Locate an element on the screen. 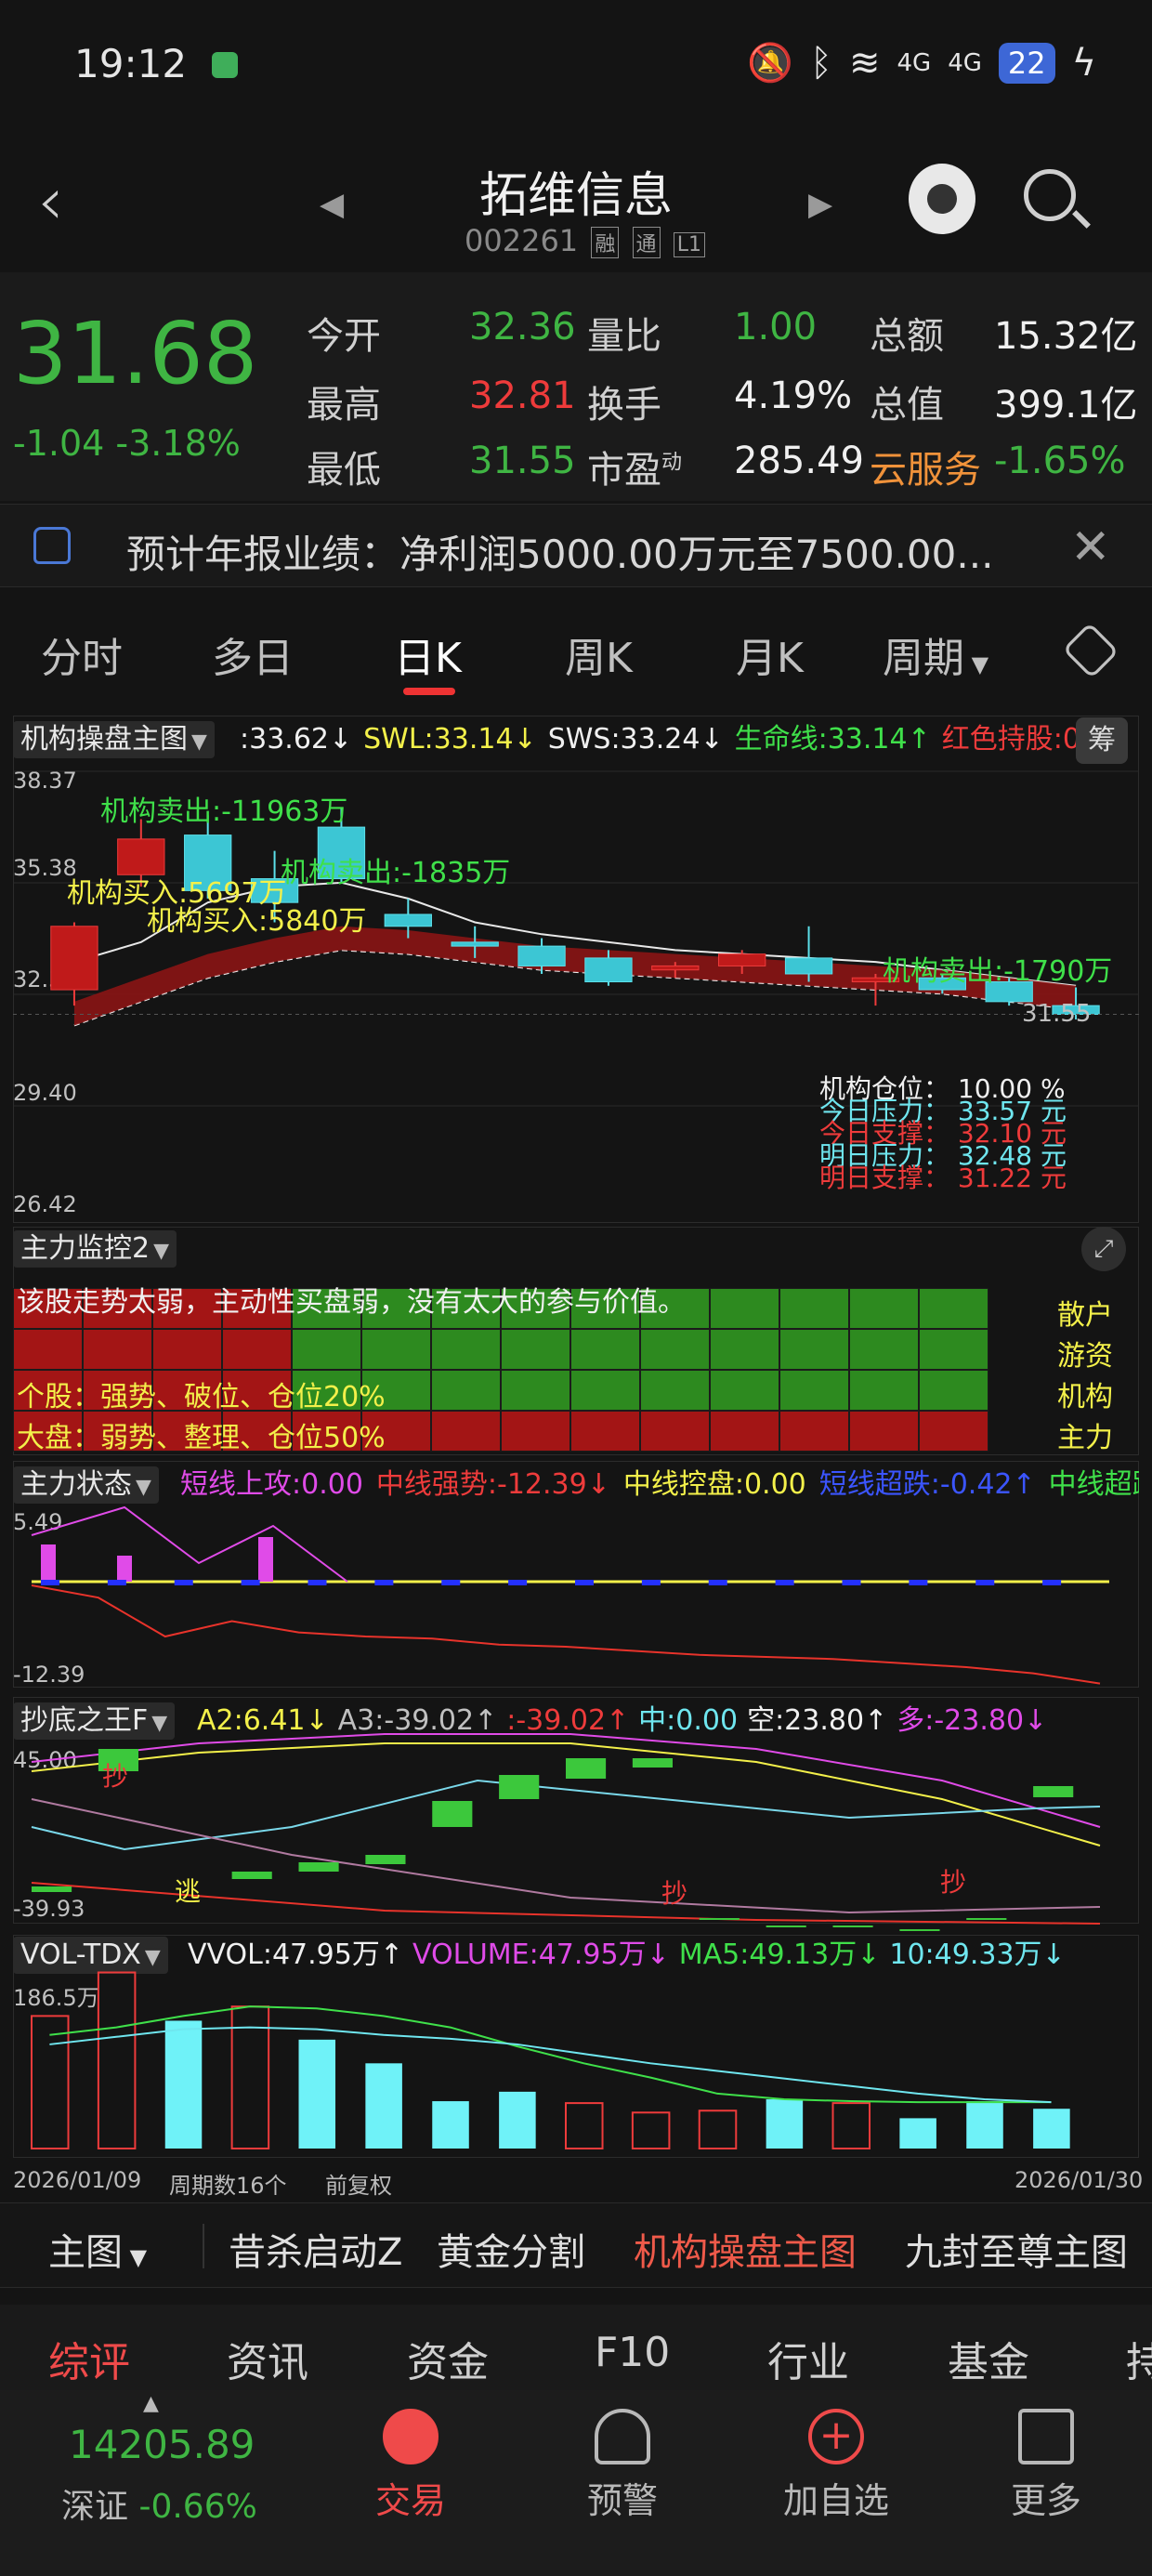 The image size is (1152, 2576). expand-icon: ⤢ is located at coordinates (1103, 1249).